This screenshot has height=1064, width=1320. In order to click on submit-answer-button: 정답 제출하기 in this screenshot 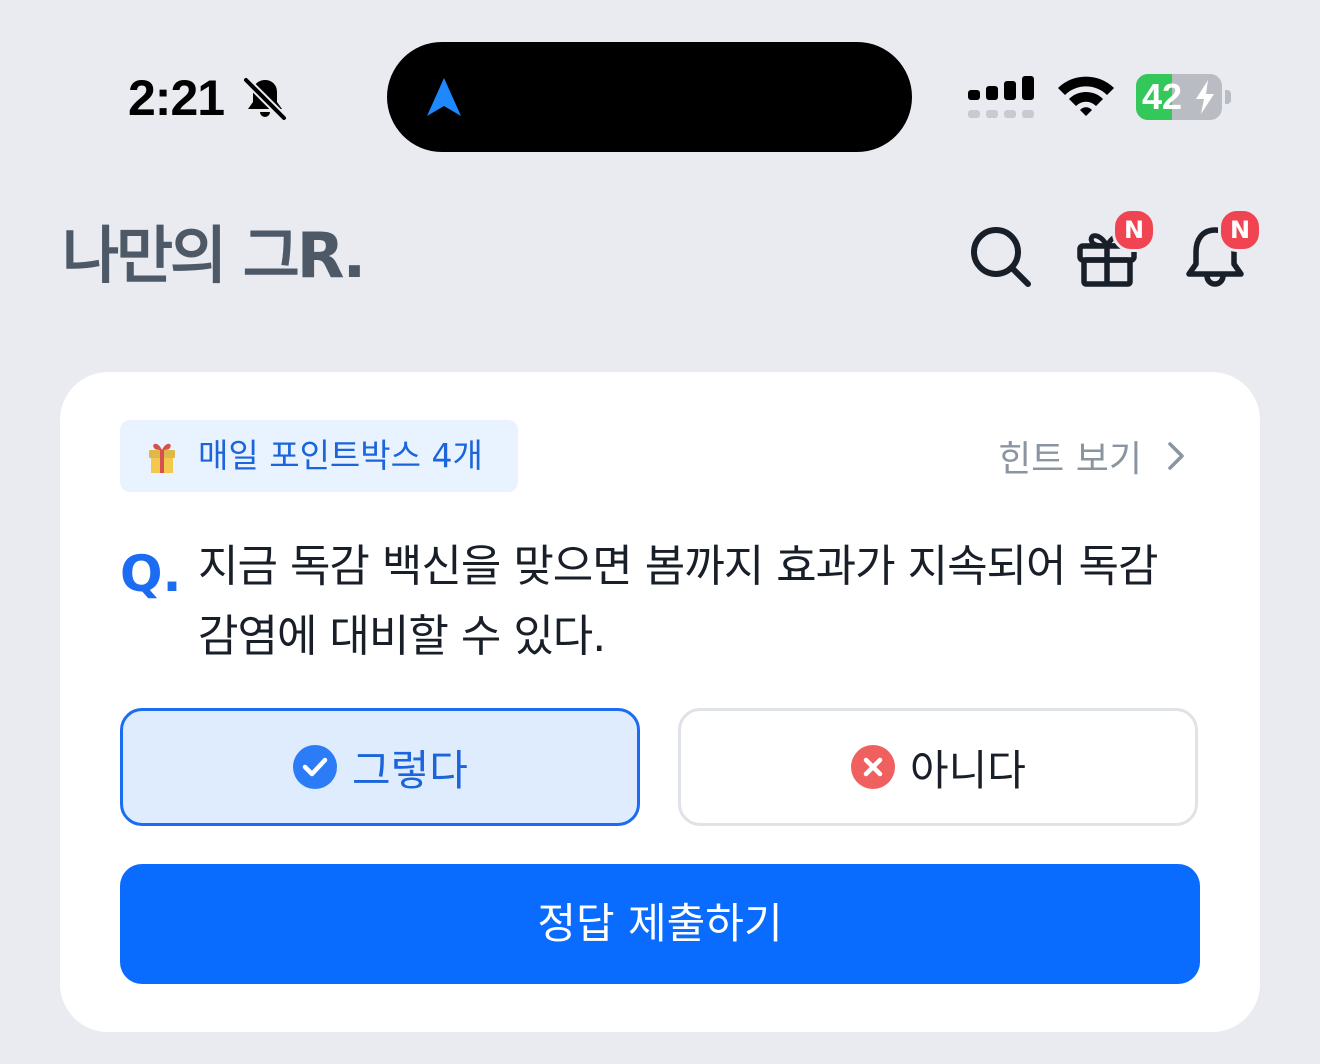, I will do `click(660, 924)`.